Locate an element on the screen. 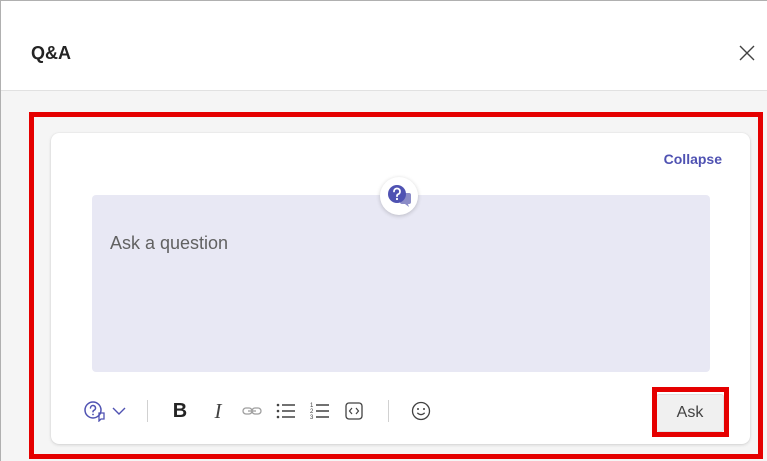 The height and width of the screenshot is (461, 767). formatting-toolbar: B I 1 2 3 is located at coordinates (308, 411).